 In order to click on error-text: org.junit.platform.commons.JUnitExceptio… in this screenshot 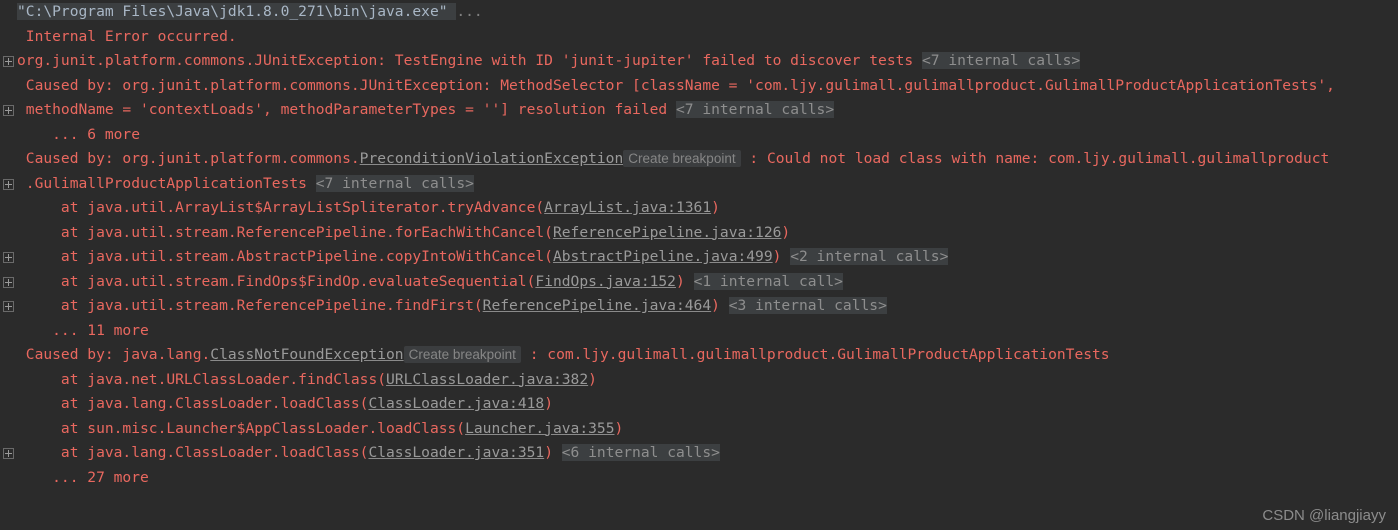, I will do `click(469, 60)`.